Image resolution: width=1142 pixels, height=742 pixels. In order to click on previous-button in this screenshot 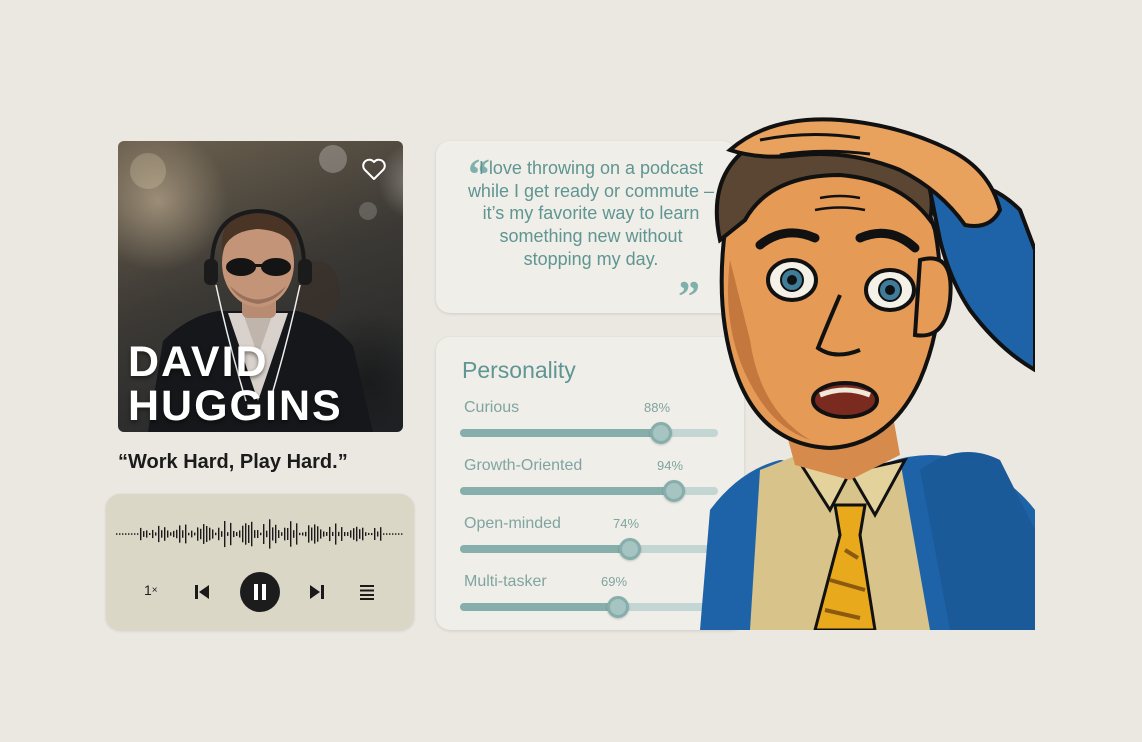, I will do `click(202, 592)`.